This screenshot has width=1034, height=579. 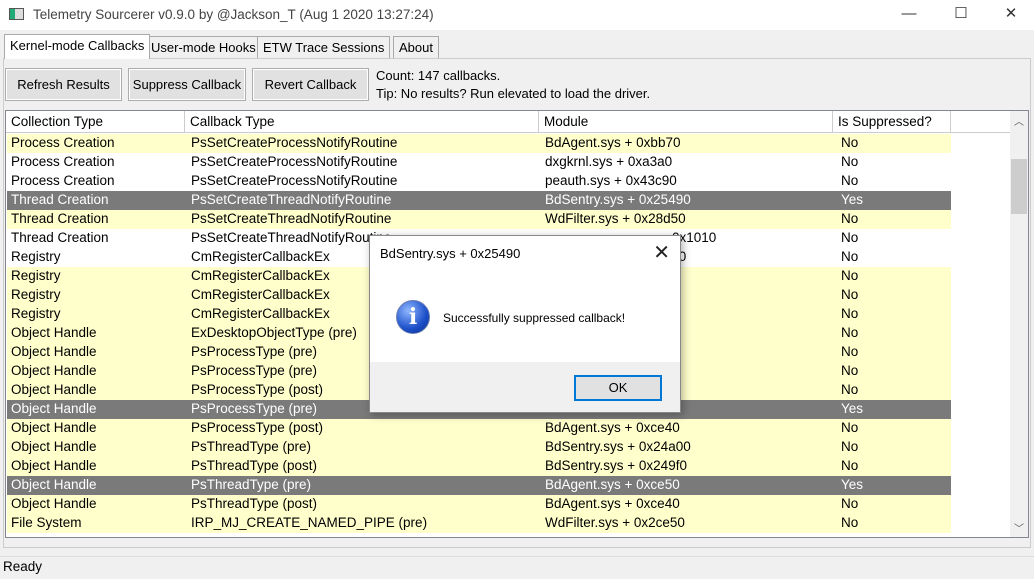 I want to click on column-header-collection-type: Collection Type, so click(x=95, y=122).